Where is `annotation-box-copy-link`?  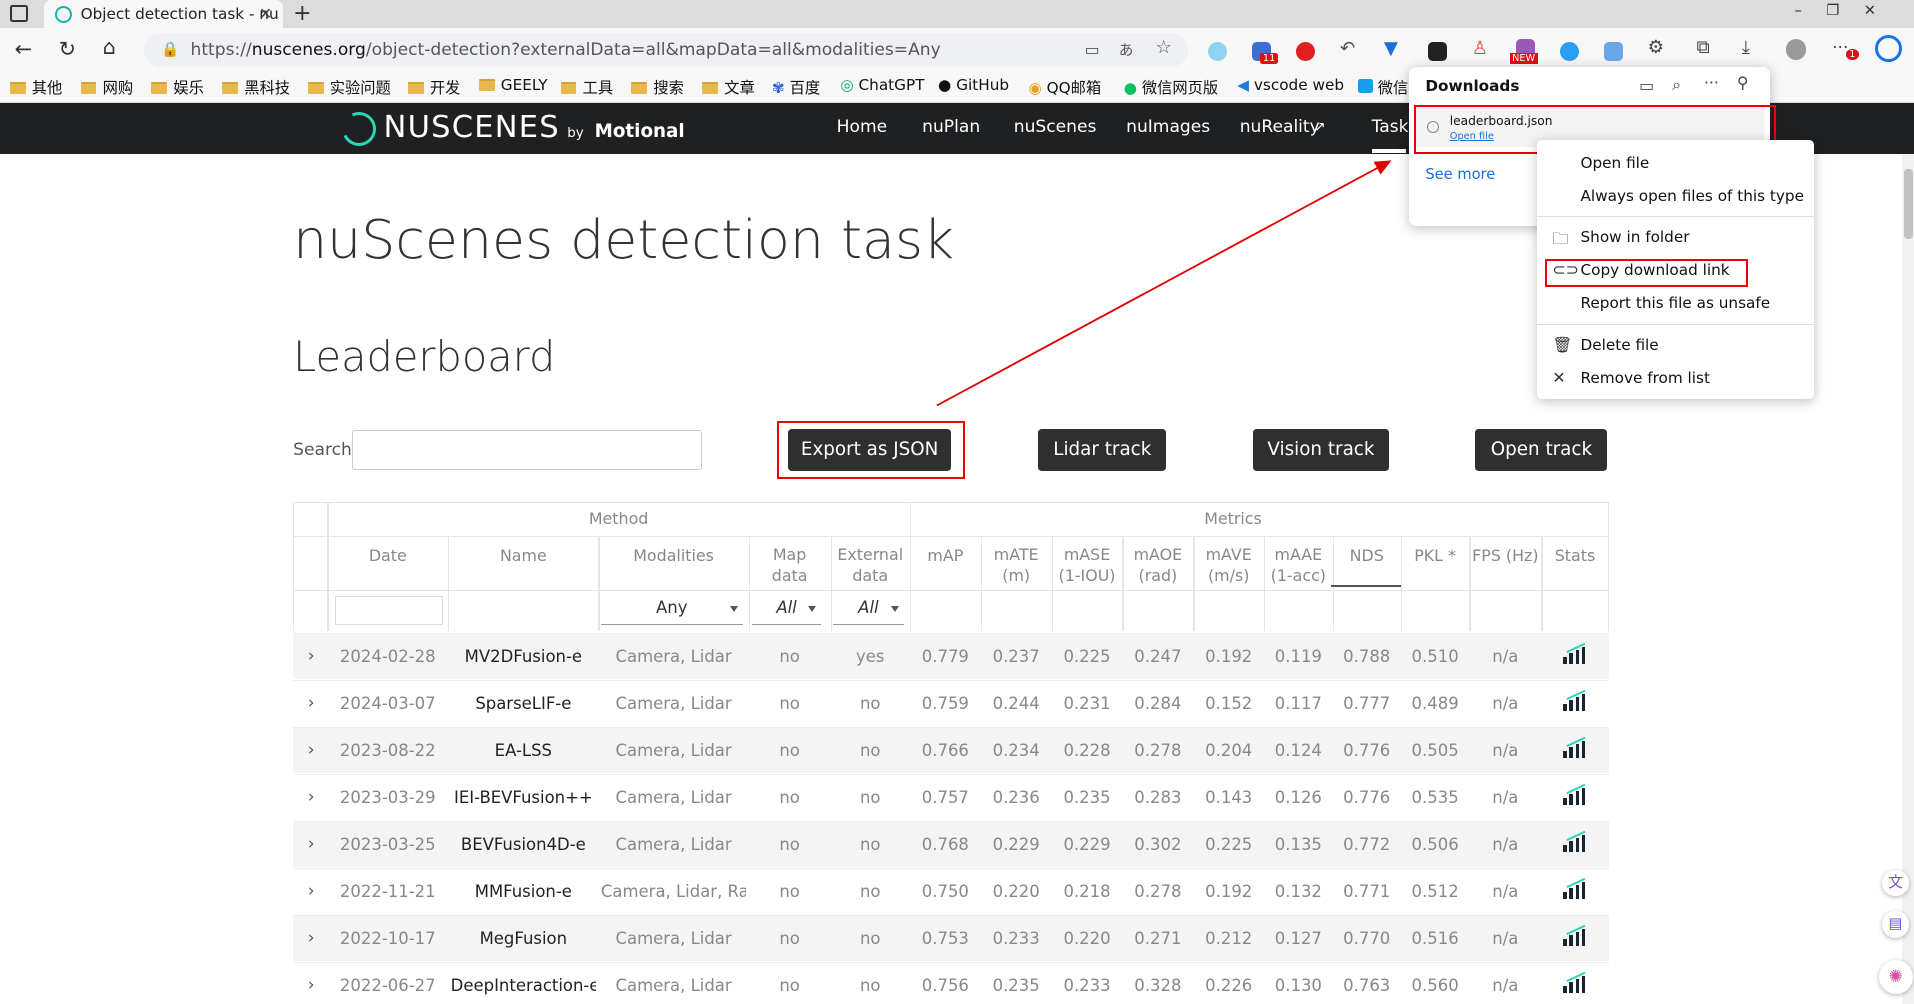
annotation-box-copy-link is located at coordinates (1646, 272).